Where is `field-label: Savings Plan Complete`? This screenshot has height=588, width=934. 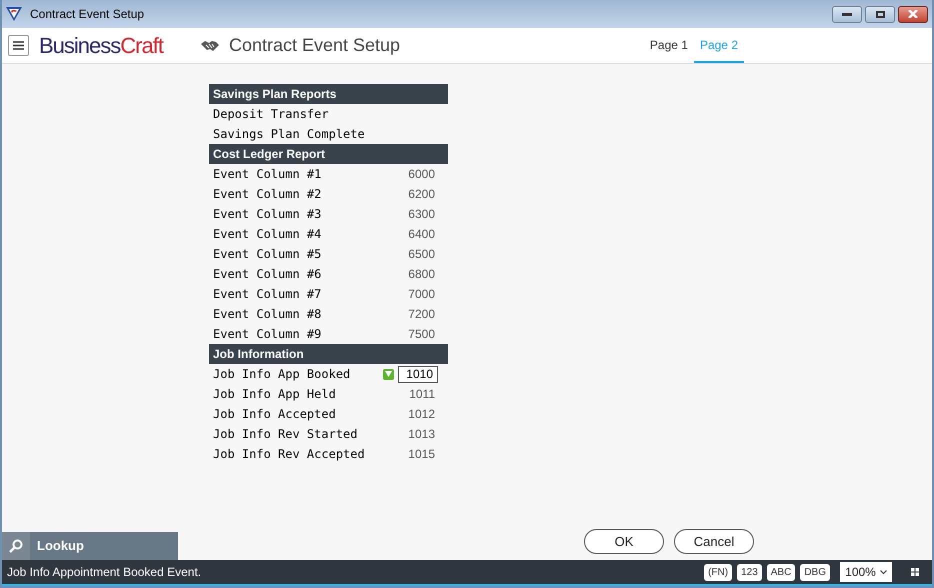
field-label: Savings Plan Complete is located at coordinates (289, 134).